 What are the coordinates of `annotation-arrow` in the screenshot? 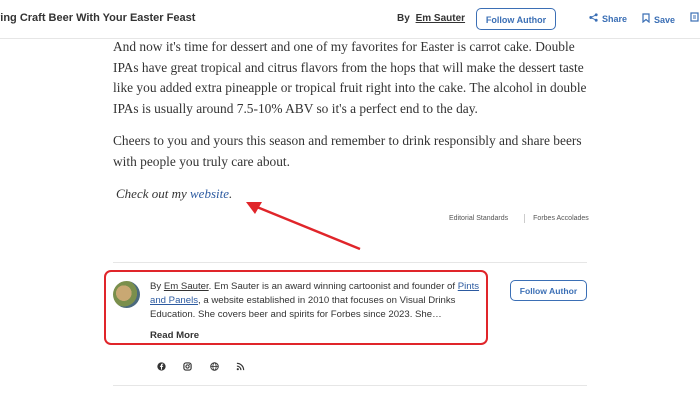 It's located at (303, 226).